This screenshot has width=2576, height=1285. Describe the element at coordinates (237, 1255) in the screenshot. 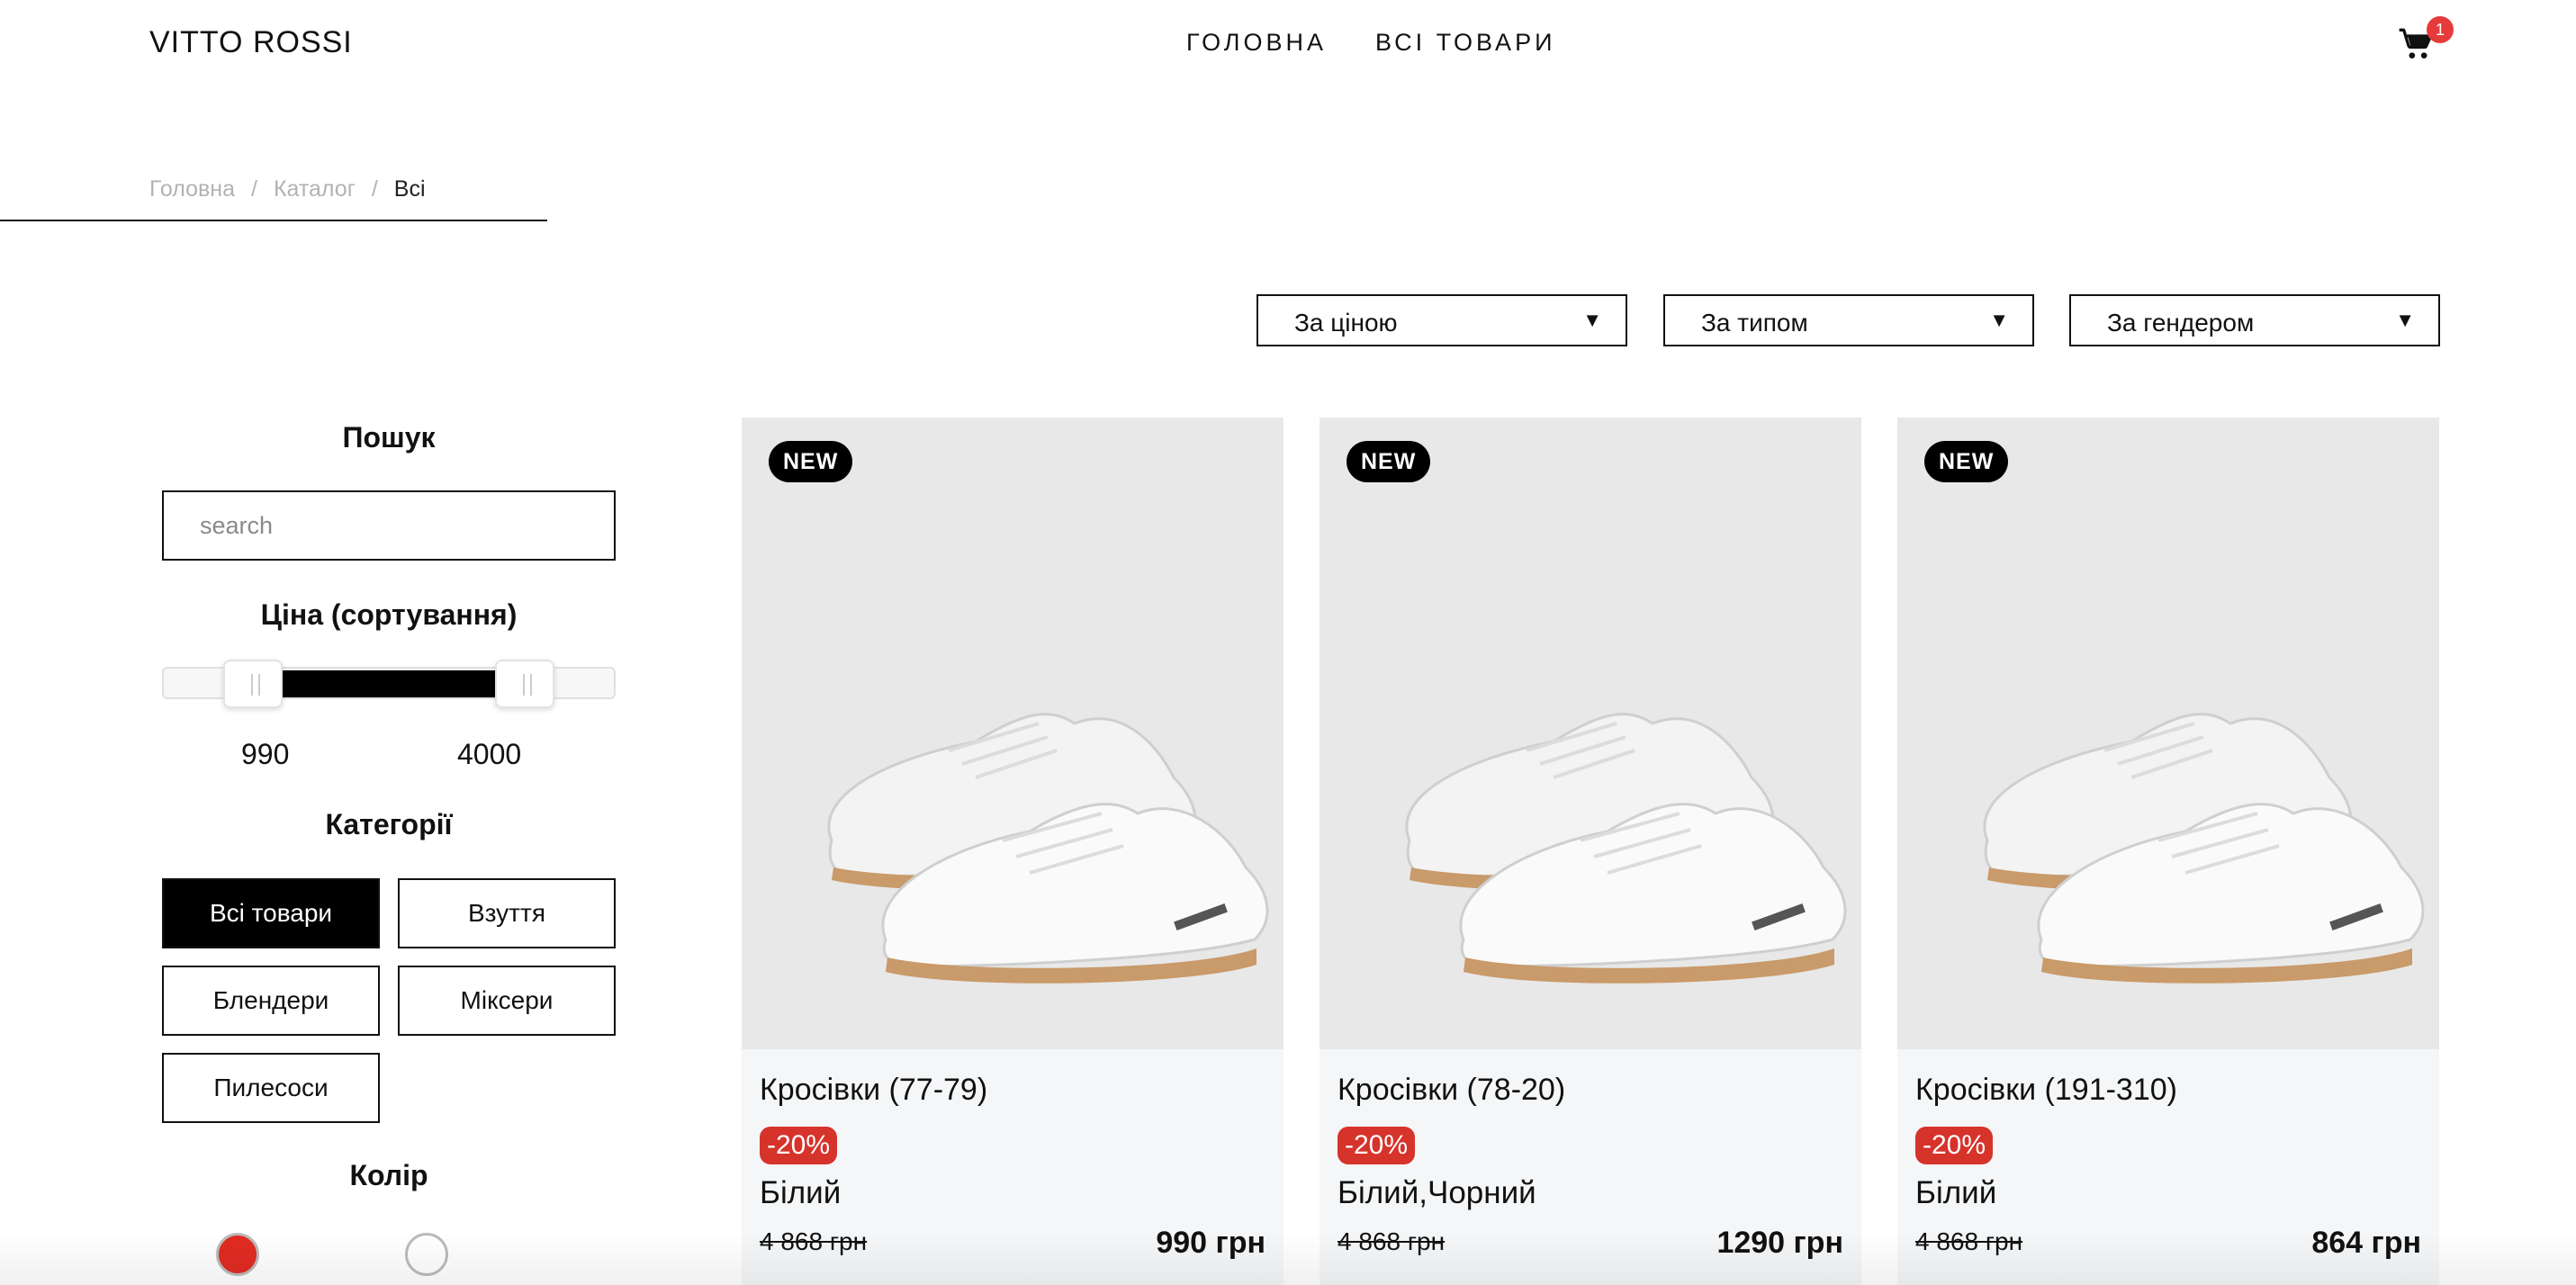

I see `color-swatch-red` at that location.